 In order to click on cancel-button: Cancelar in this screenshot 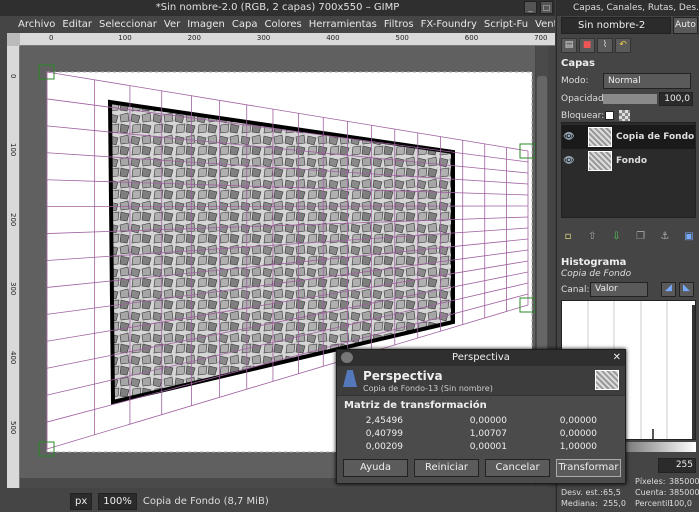, I will do `click(517, 468)`.